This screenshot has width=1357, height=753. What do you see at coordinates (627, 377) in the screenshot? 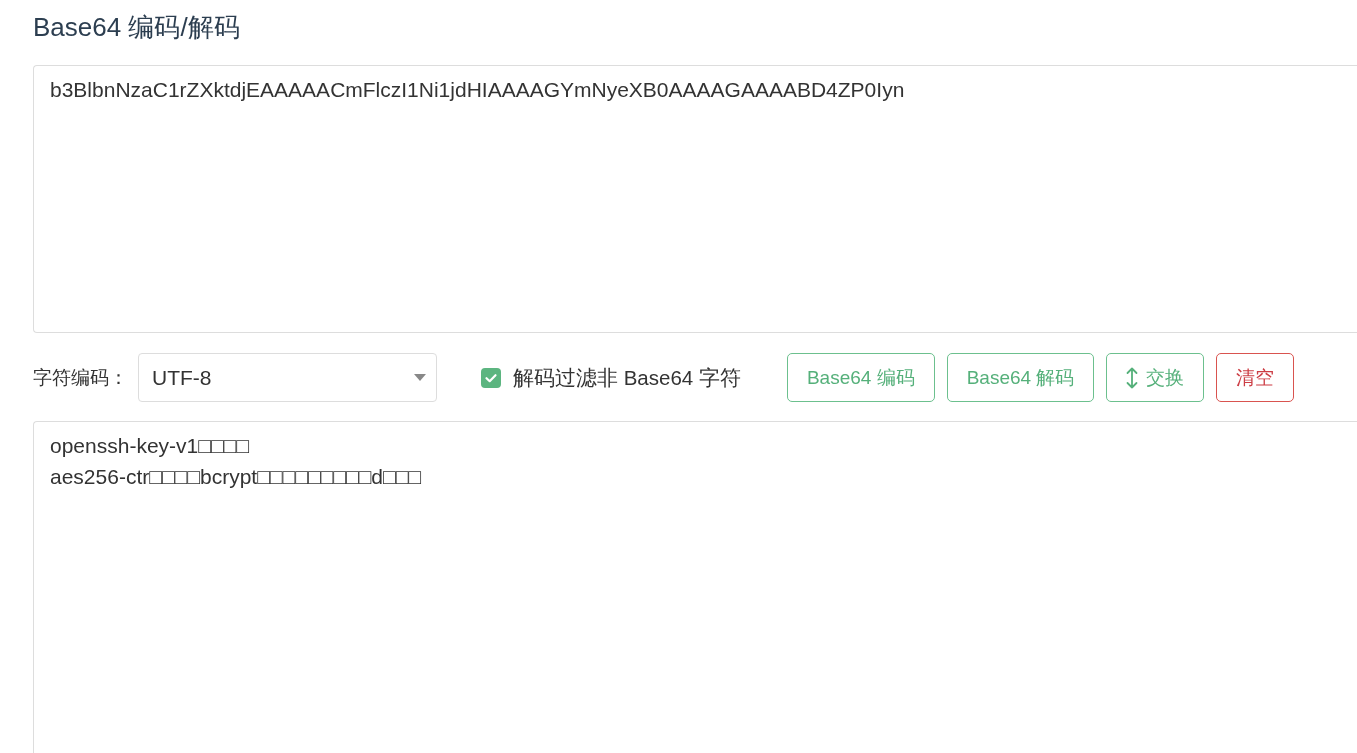
I see `filter-label: 解码过滤非 Base64 字符` at bounding box center [627, 377].